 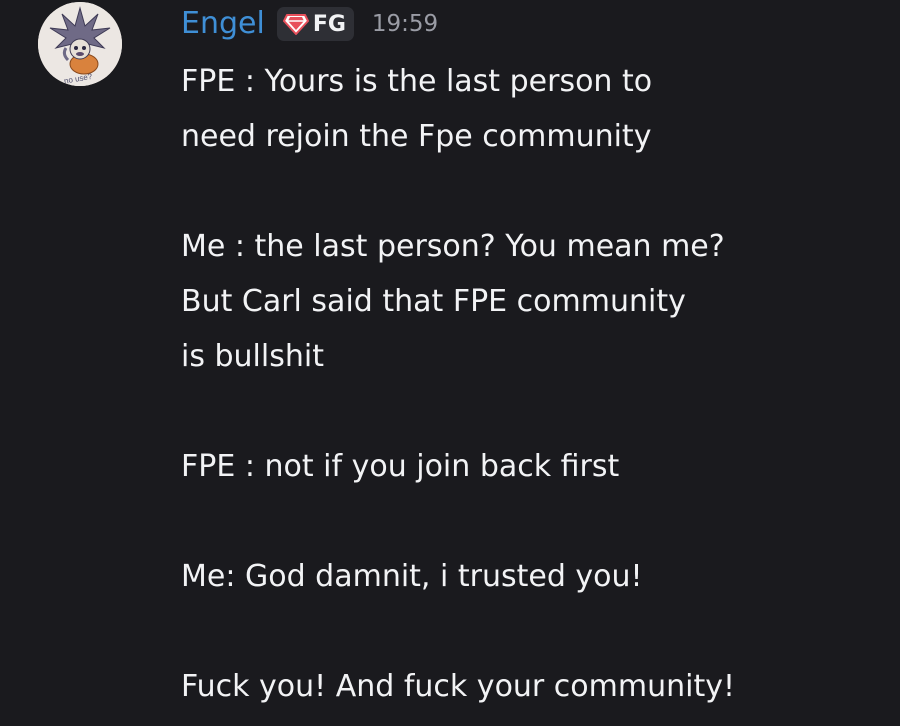 I want to click on message-line: FPE : not if you join back first, so click(x=400, y=466).